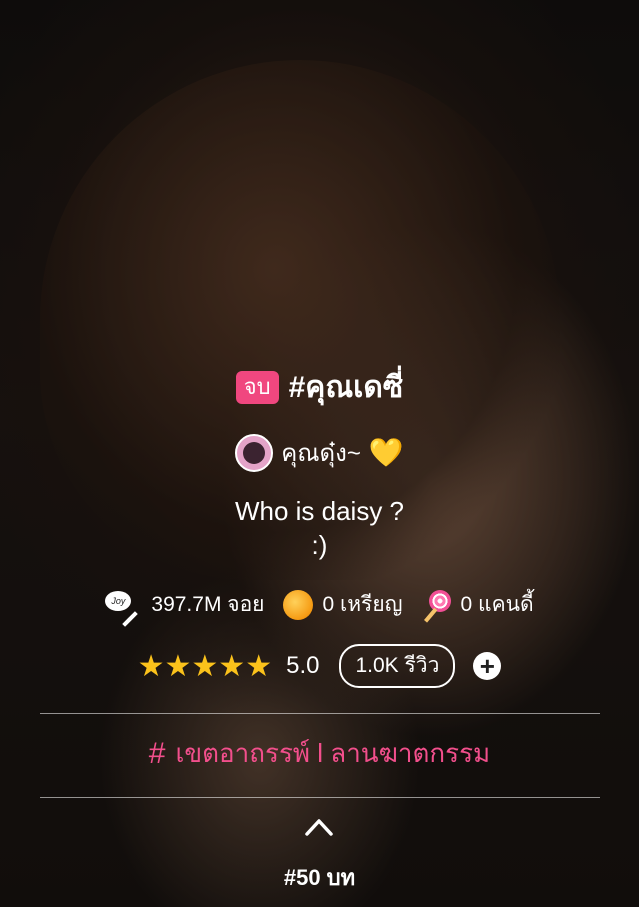 The image size is (639, 907). What do you see at coordinates (297, 604) in the screenshot?
I see `coin-icon` at bounding box center [297, 604].